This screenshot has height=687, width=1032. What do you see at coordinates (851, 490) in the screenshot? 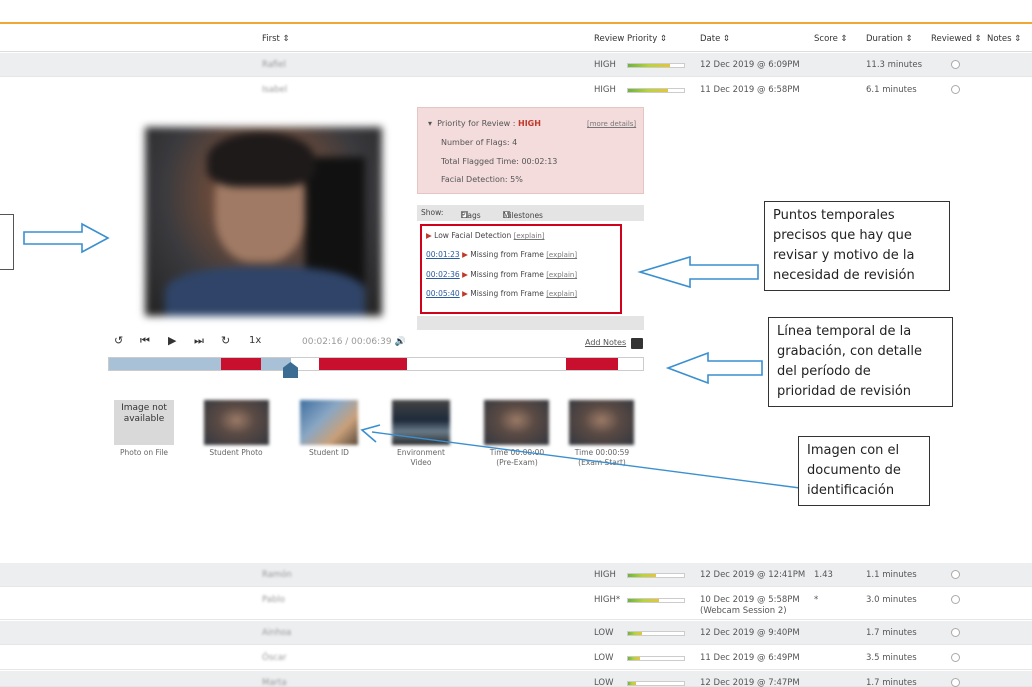
I see `callout-line: identificación` at bounding box center [851, 490].